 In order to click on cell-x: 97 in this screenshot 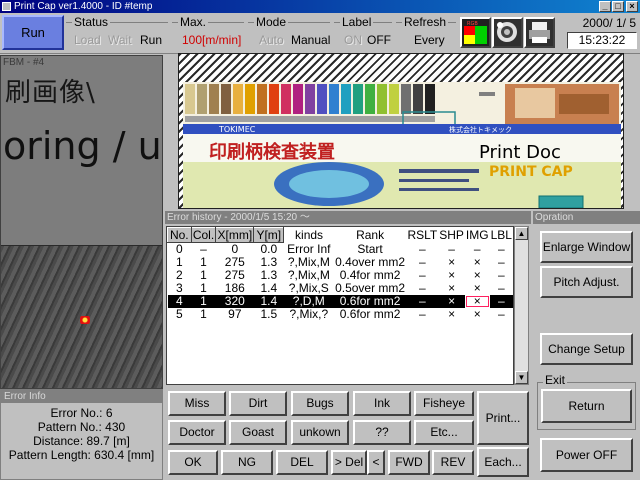, I will do `click(235, 314)`.